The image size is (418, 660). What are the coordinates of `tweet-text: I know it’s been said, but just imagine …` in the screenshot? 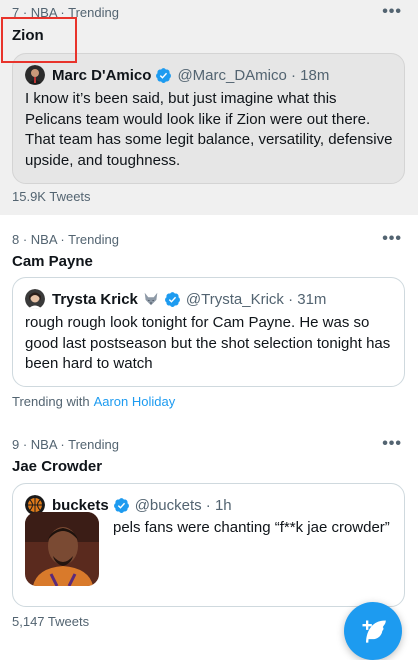 It's located at (209, 129).